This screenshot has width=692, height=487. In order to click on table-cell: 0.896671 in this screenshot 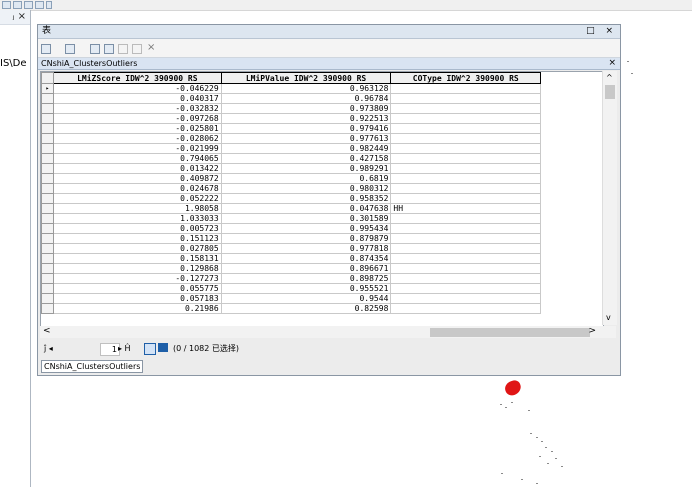, I will do `click(306, 268)`.